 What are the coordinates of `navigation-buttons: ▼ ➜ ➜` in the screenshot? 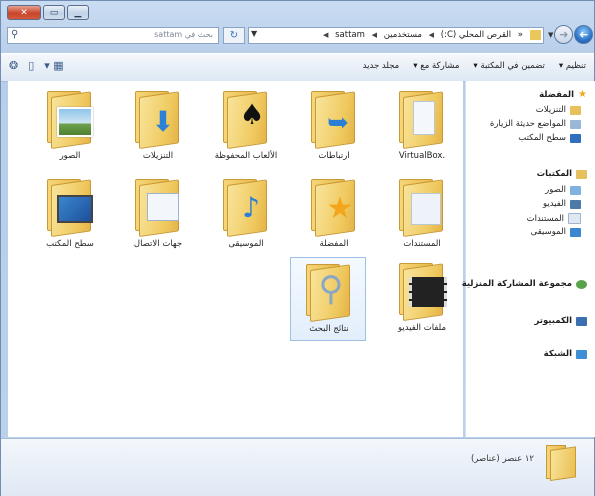 It's located at (571, 34).